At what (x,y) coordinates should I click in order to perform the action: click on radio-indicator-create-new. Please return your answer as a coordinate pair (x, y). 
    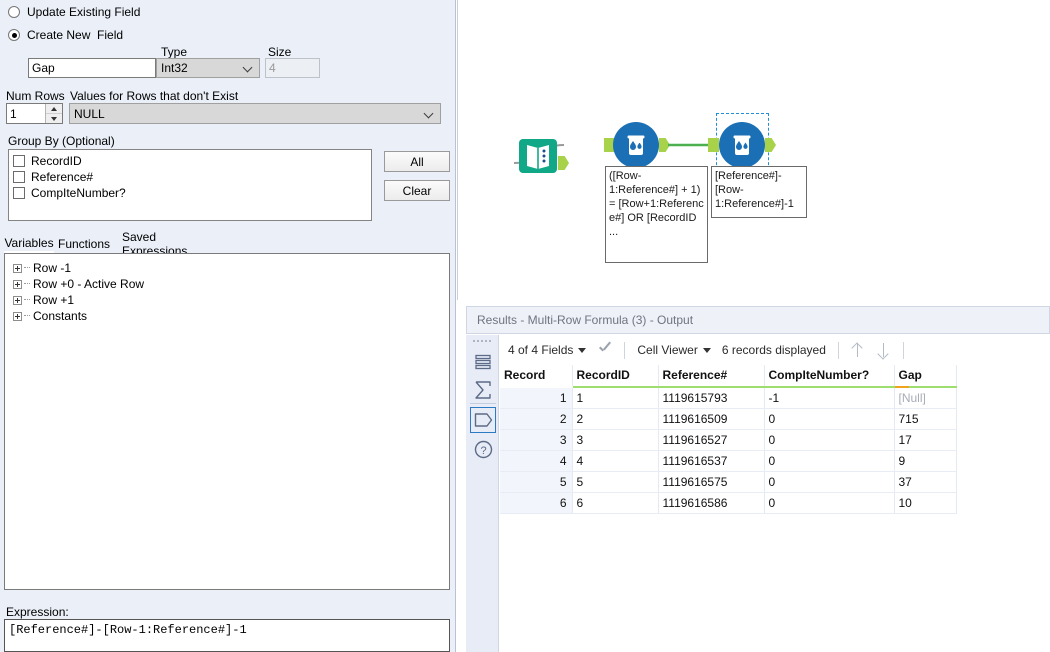
    Looking at the image, I should click on (14, 35).